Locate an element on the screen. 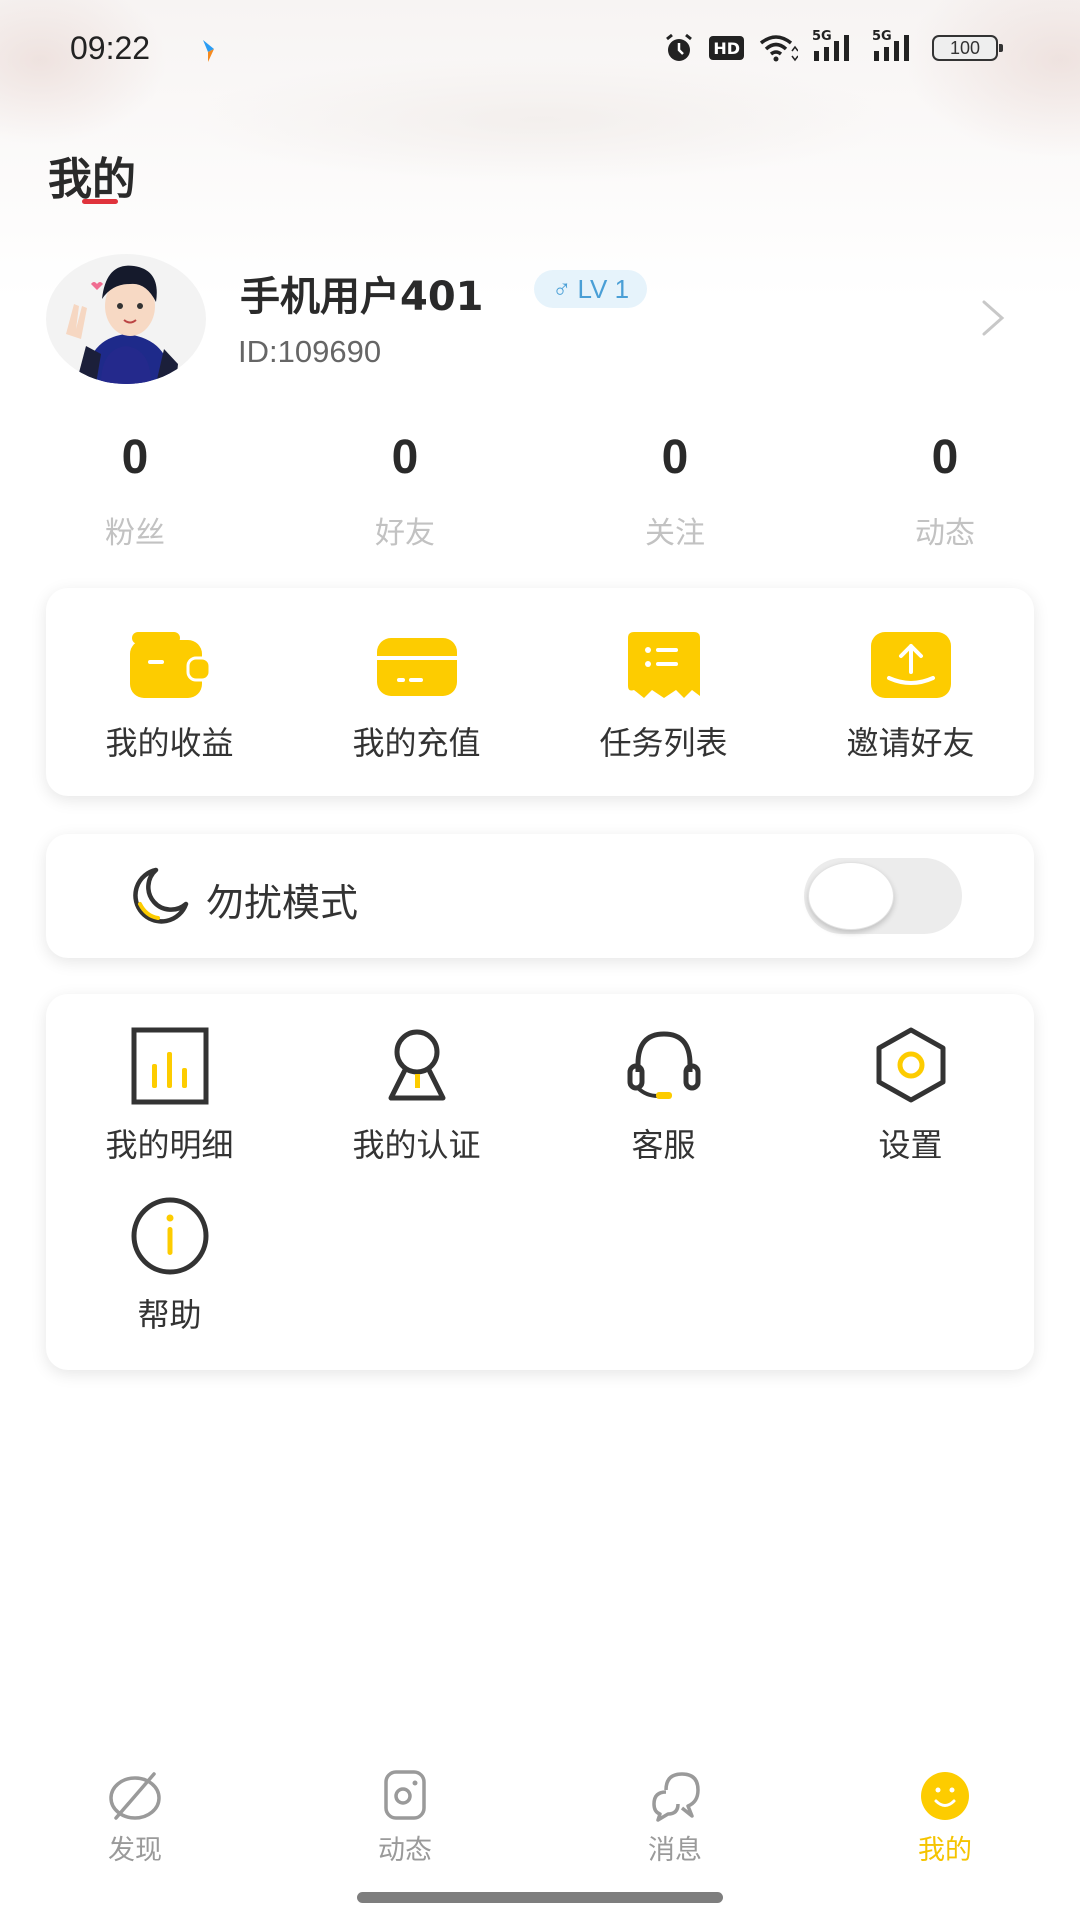  camera-icon is located at coordinates (405, 1795).